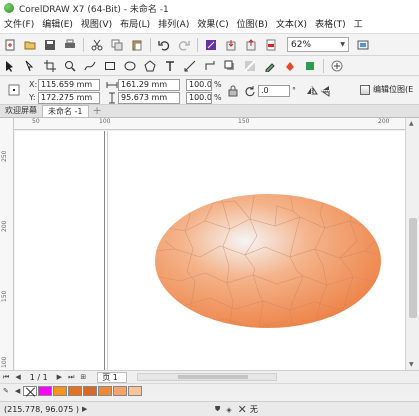 Image resolution: width=419 pixels, height=416 pixels. I want to click on menu-edit: 编辑(E), so click(57, 25).